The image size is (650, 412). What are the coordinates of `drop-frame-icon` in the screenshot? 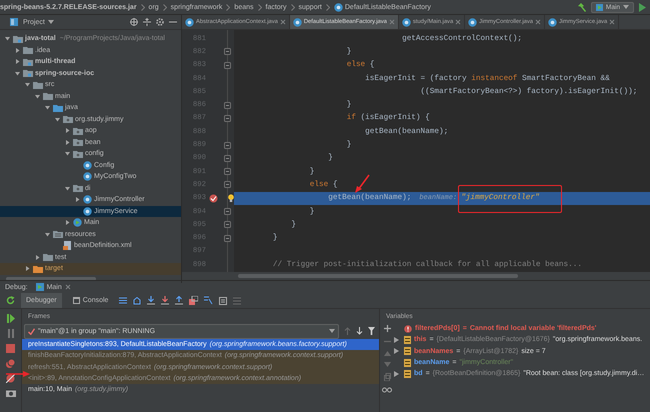 It's located at (193, 300).